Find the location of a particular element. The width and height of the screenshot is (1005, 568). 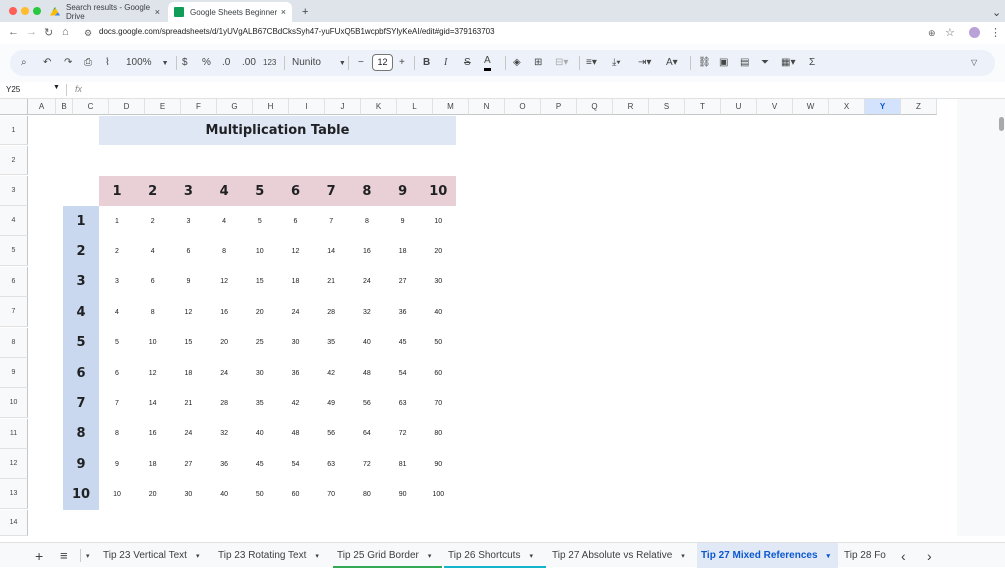

scroll-tabs-right-button: › is located at coordinates (929, 555).